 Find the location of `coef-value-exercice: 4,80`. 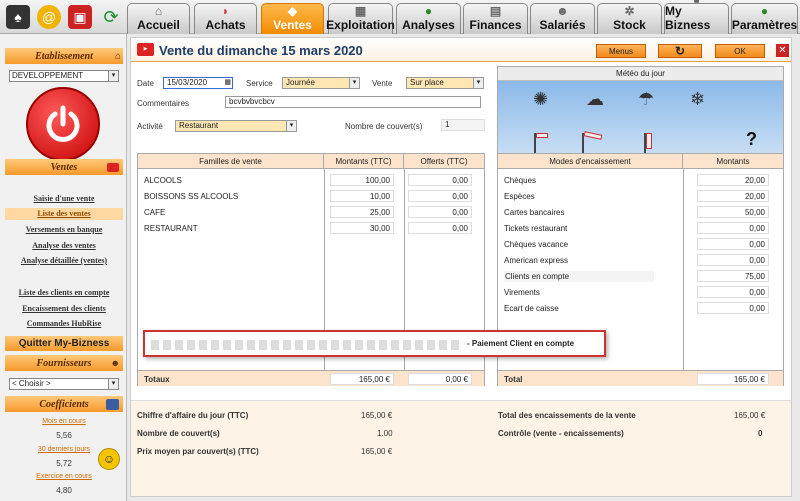

coef-value-exercice: 4,80 is located at coordinates (64, 490).